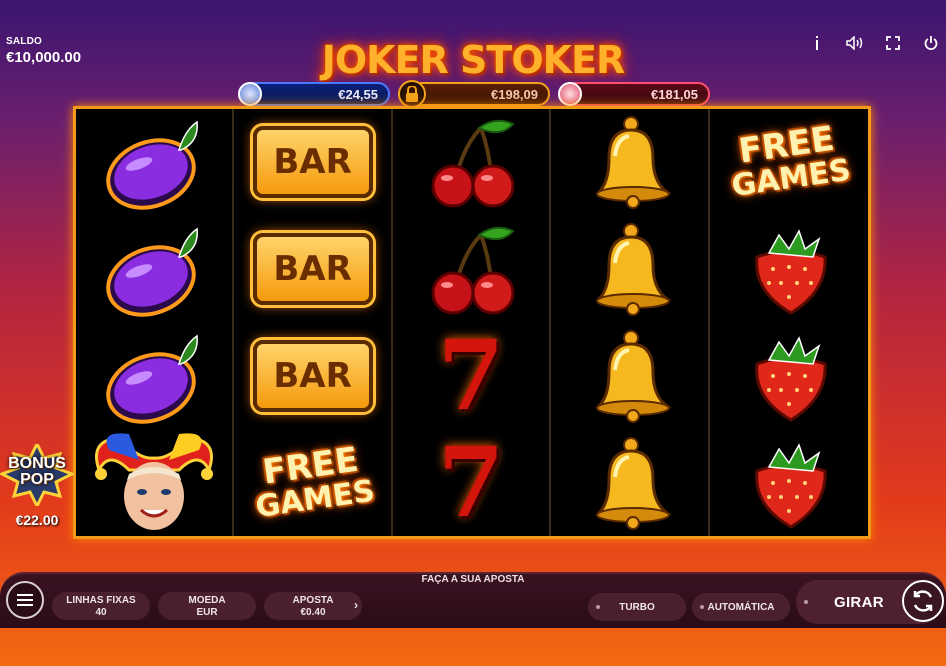 The width and height of the screenshot is (946, 666). I want to click on refresh-icon, so click(923, 601).